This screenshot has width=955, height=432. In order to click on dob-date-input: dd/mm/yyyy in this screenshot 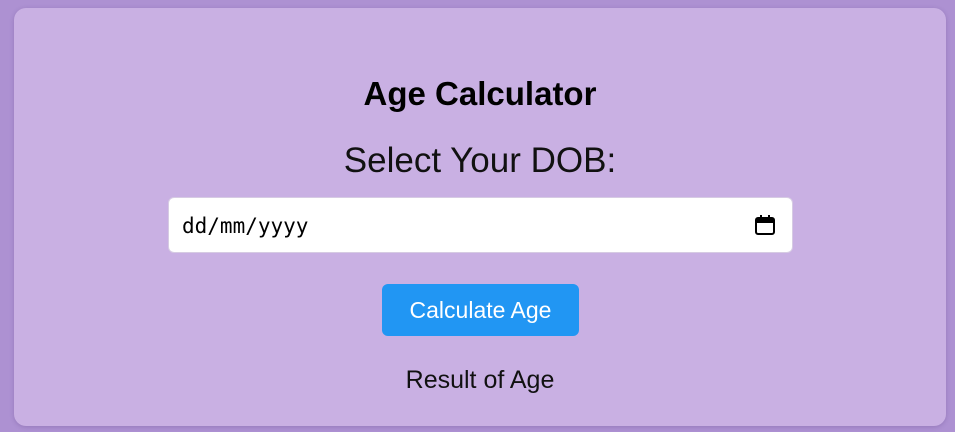, I will do `click(480, 225)`.